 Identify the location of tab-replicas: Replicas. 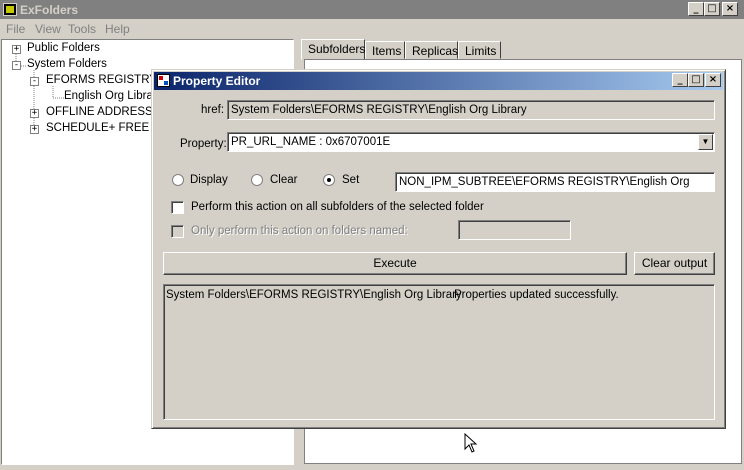
(431, 50).